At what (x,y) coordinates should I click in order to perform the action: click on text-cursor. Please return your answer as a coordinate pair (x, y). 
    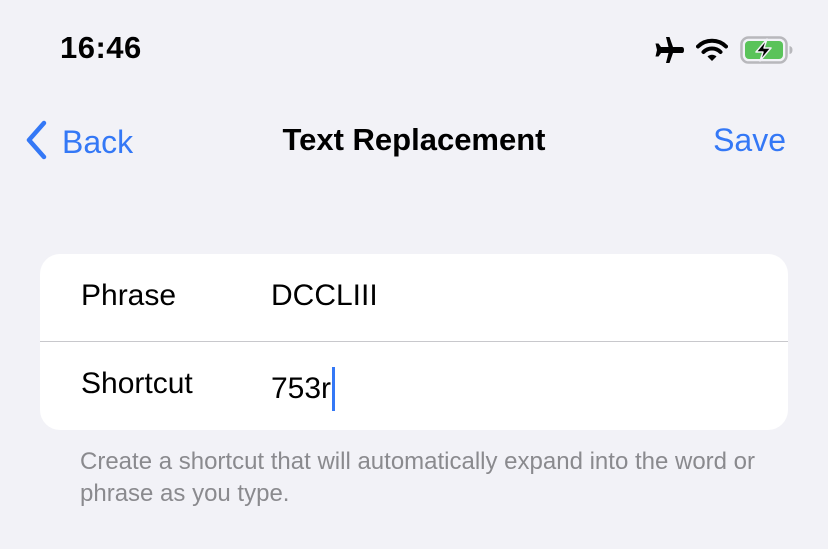
    Looking at the image, I should click on (334, 389).